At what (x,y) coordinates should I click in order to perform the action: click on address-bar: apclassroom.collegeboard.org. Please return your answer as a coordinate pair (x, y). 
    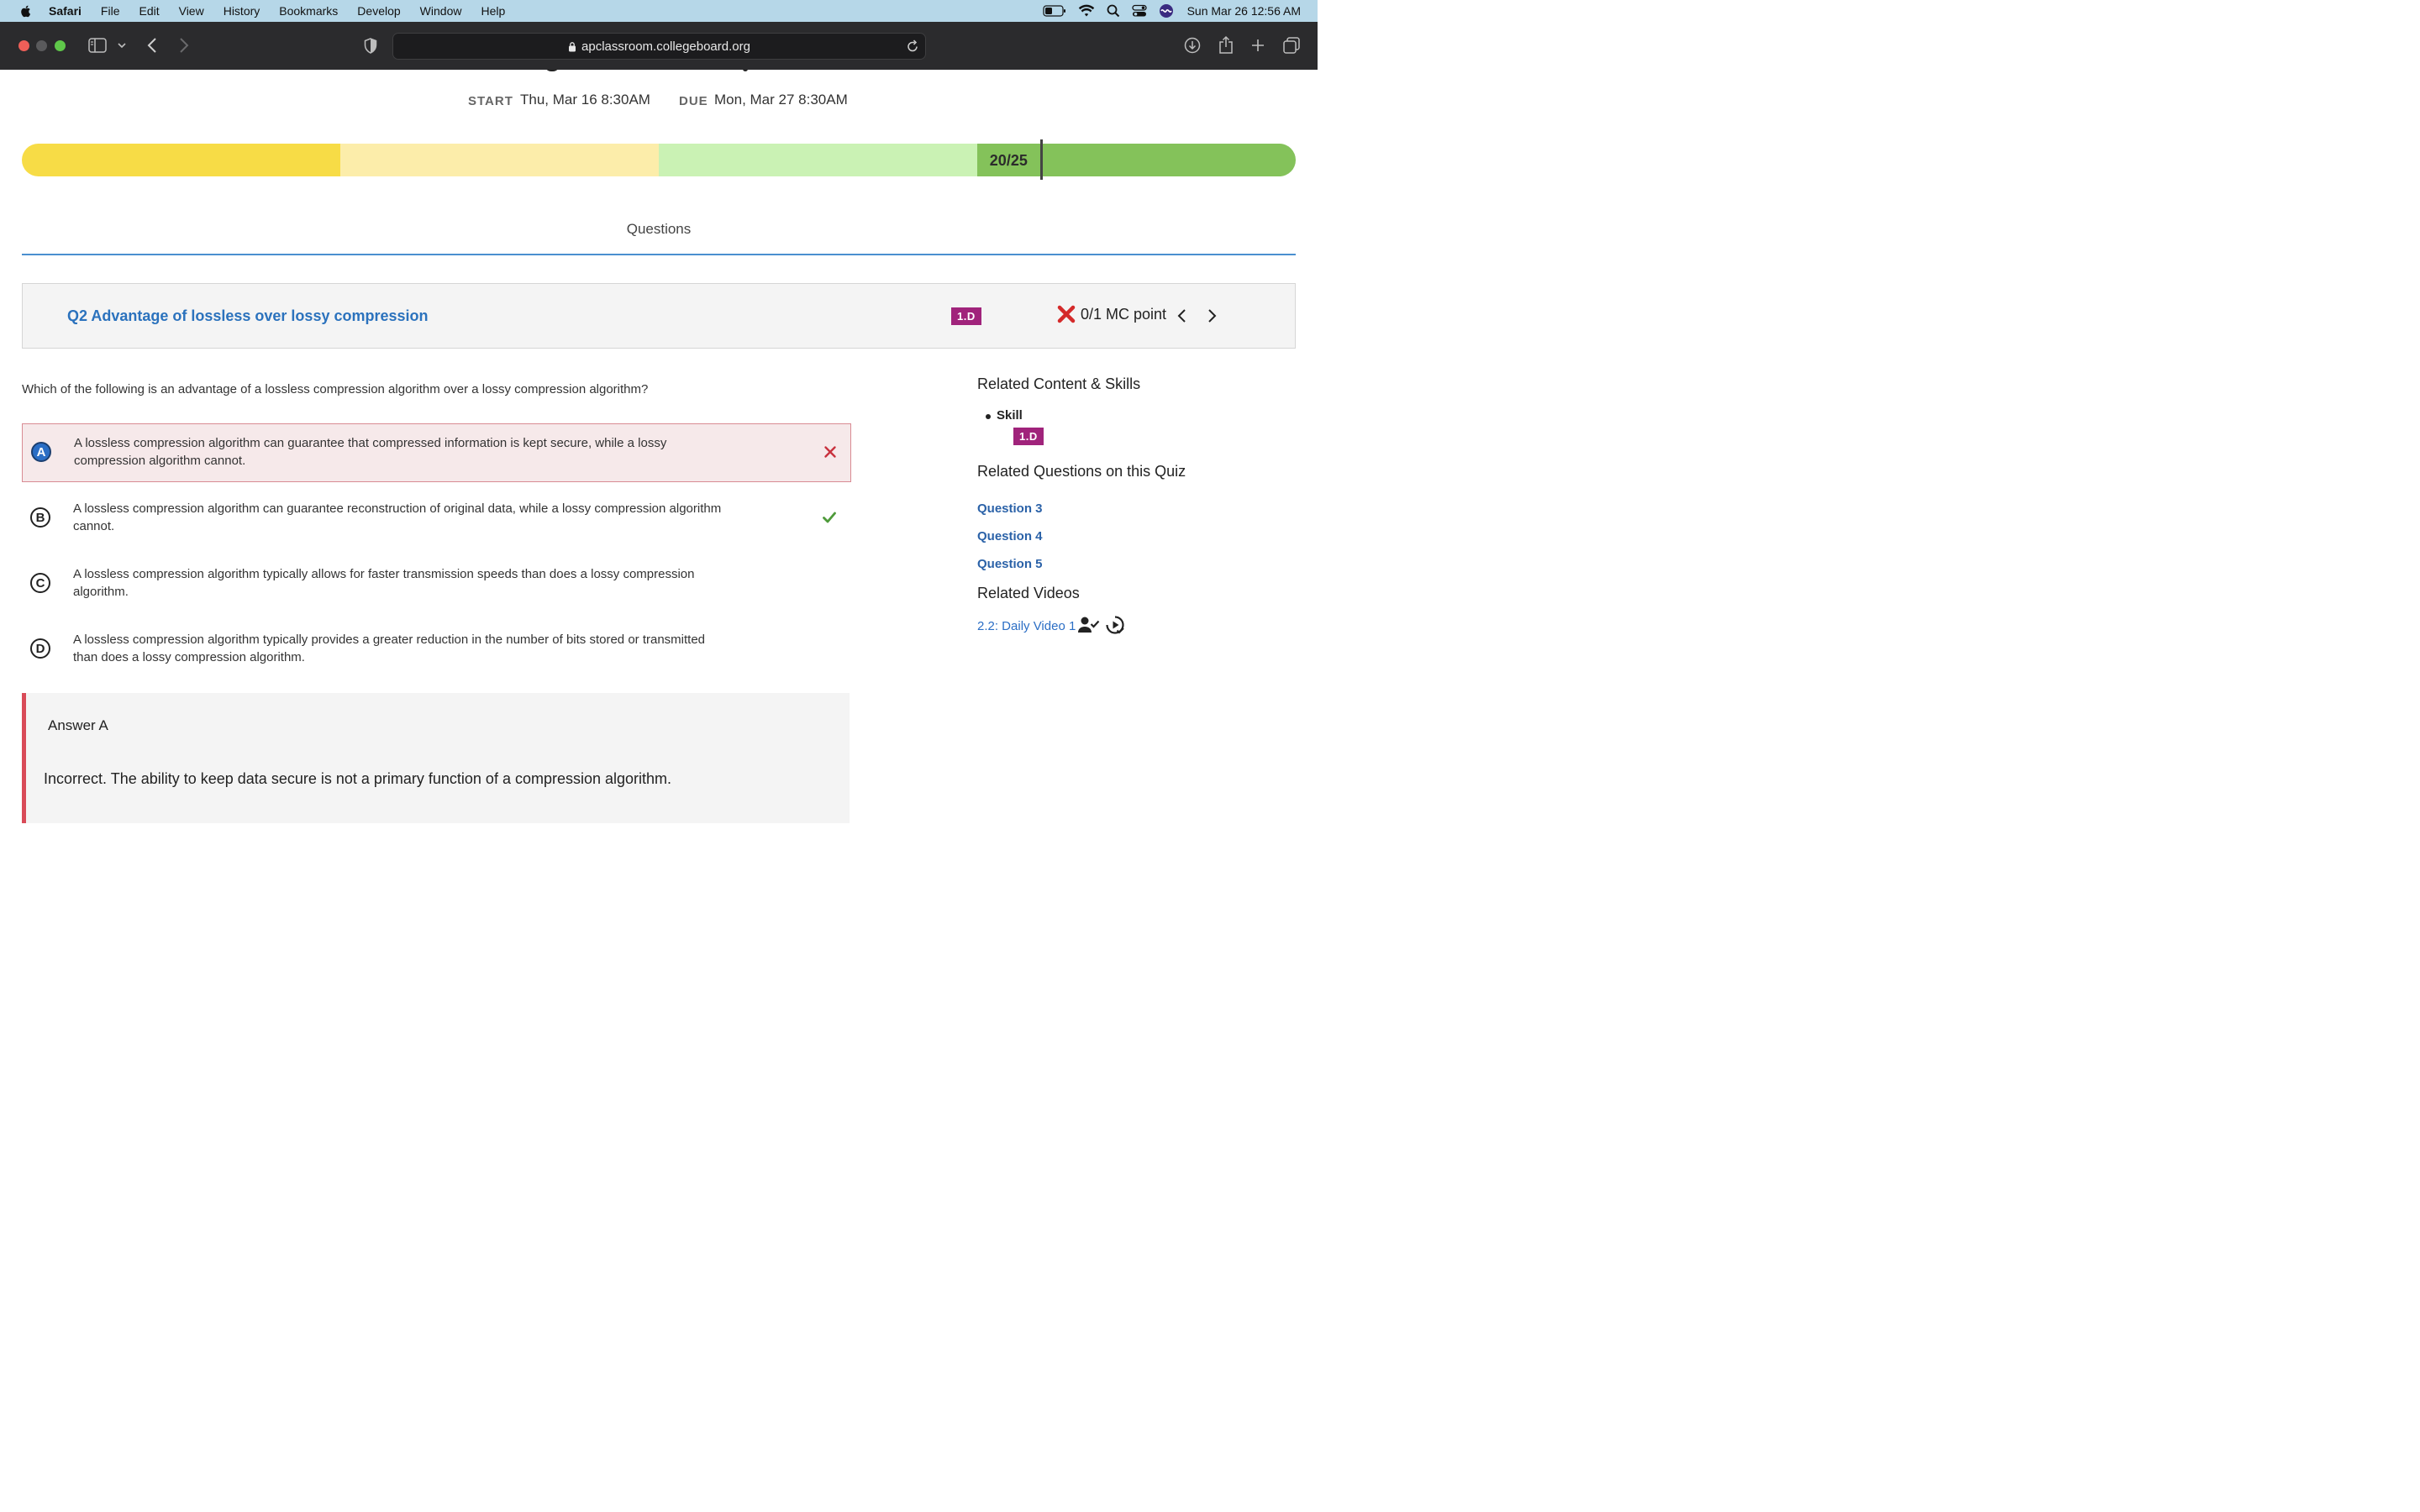
    Looking at the image, I should click on (659, 46).